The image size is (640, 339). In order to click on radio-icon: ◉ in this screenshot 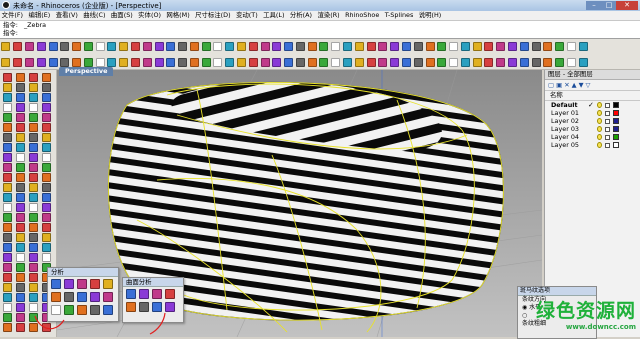, I will do `click(524, 307)`.